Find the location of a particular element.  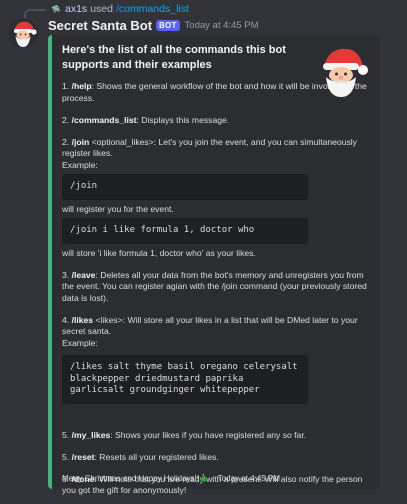

footer-text: Merry Christmas and Happy Holidays!!🎄 is located at coordinates (135, 478).